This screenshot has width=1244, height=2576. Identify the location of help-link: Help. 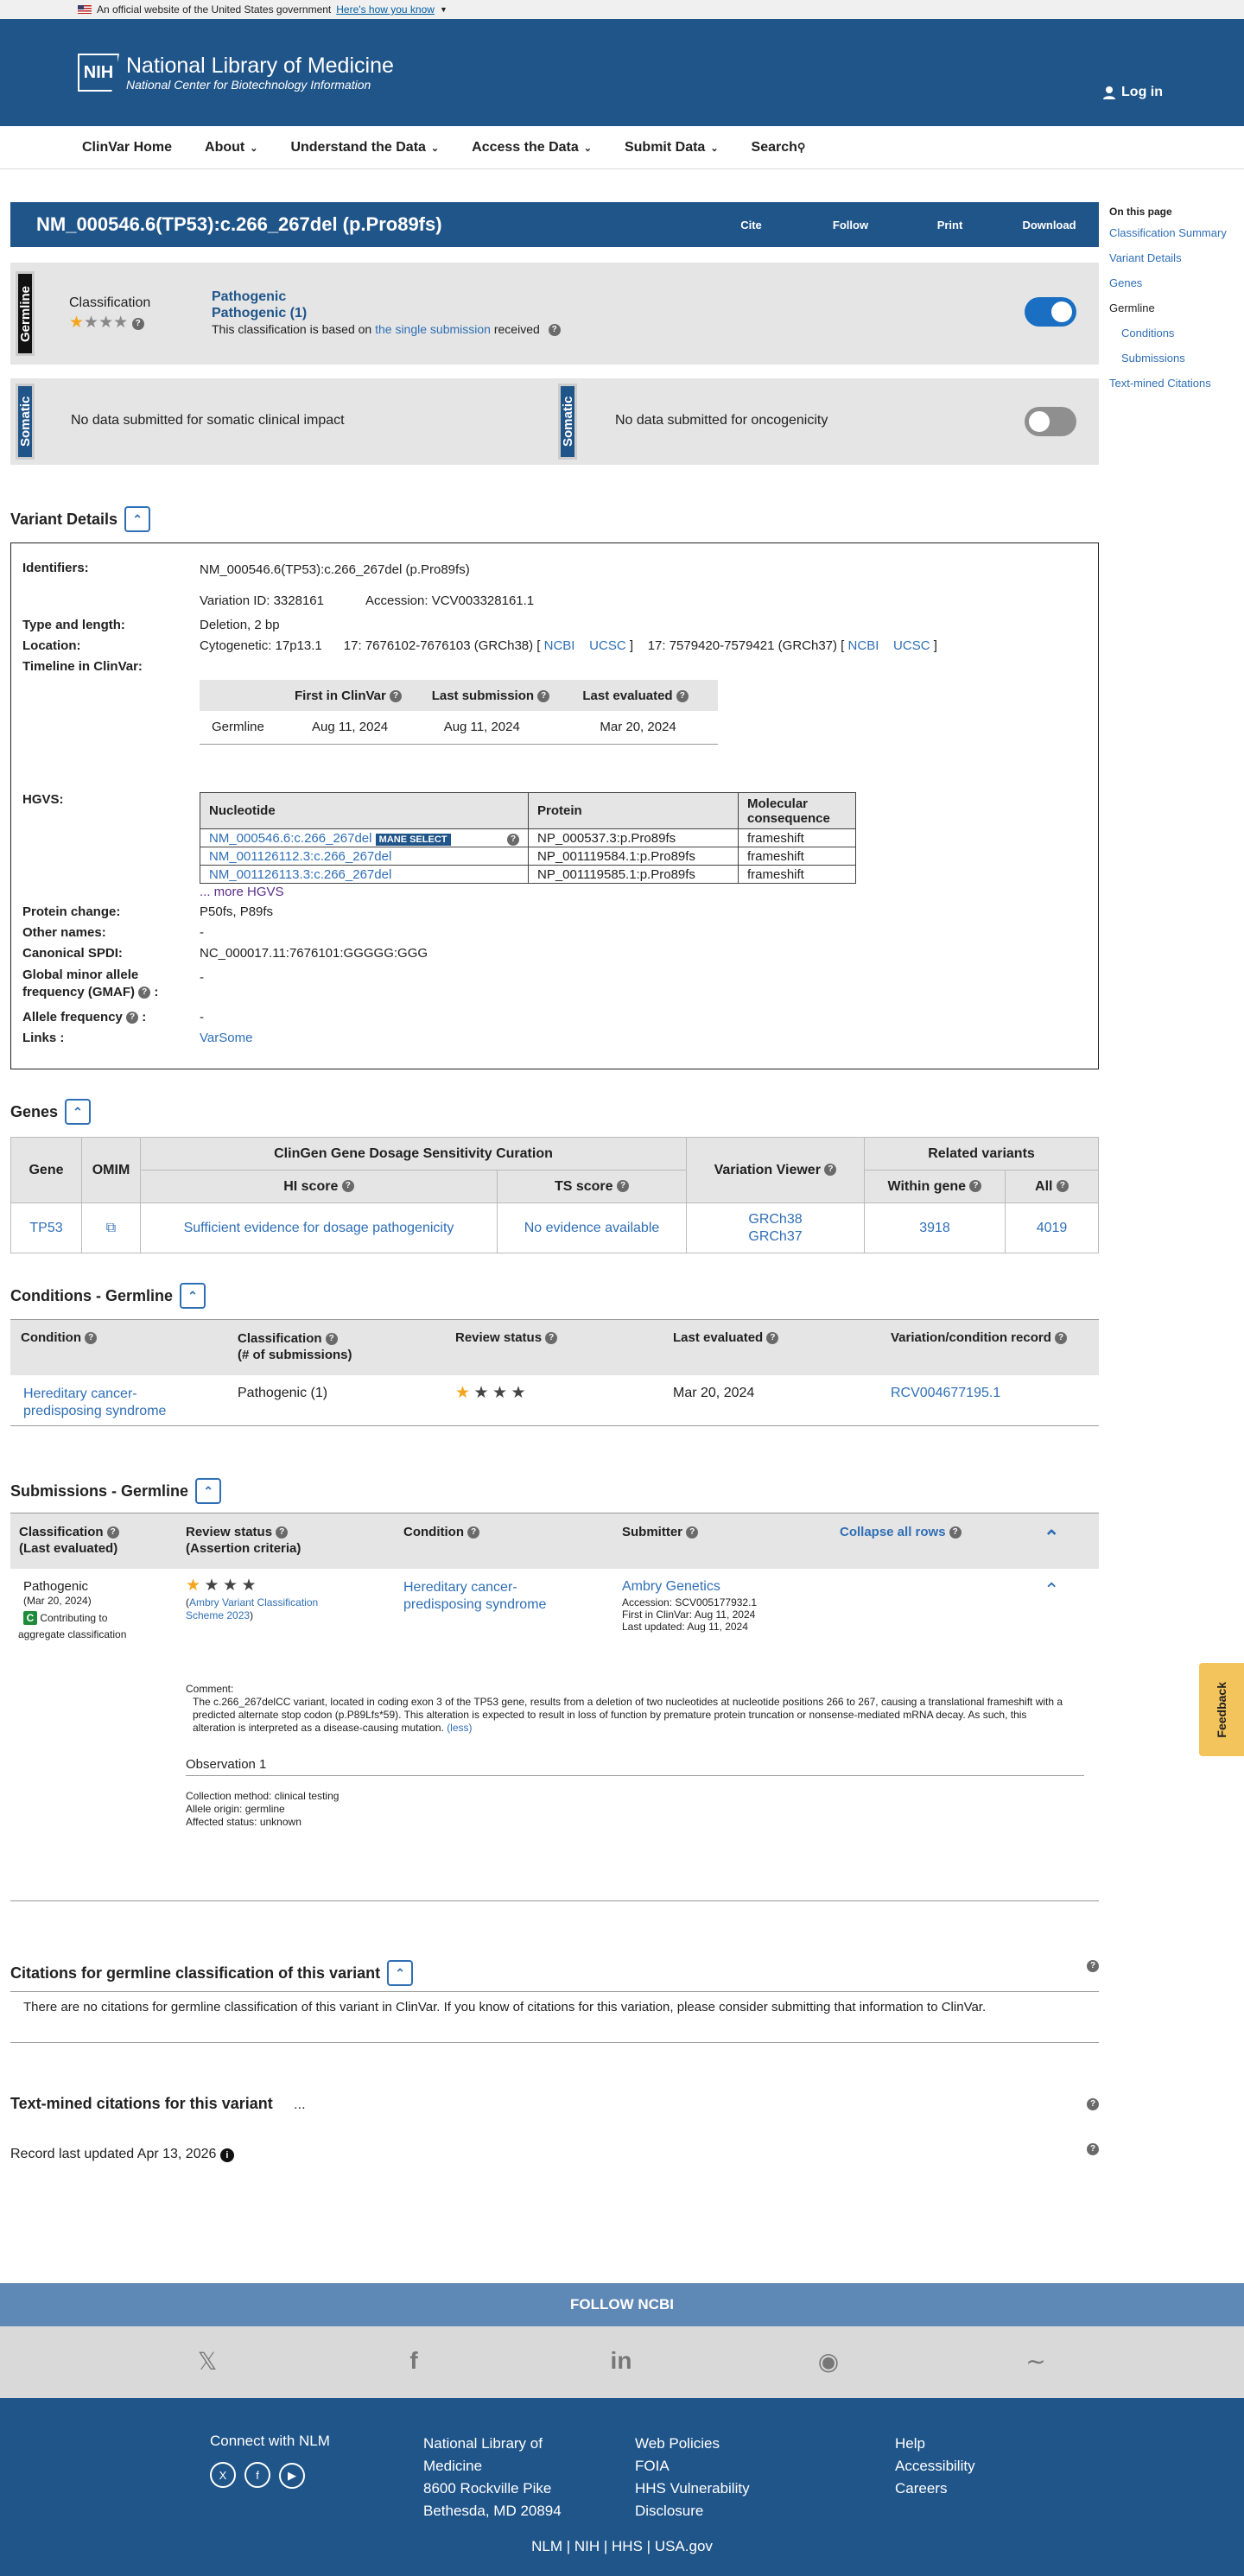
(910, 2443).